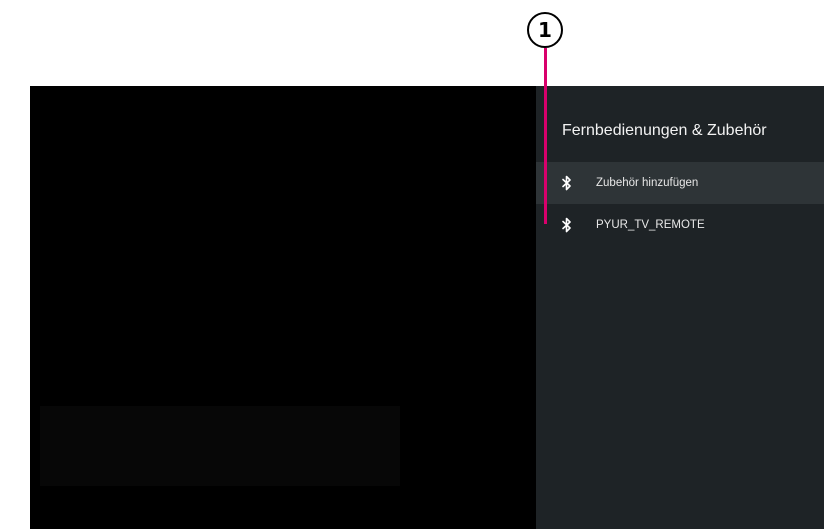  I want to click on panel-title: Fernbedienungen & Zubehör, so click(664, 130).